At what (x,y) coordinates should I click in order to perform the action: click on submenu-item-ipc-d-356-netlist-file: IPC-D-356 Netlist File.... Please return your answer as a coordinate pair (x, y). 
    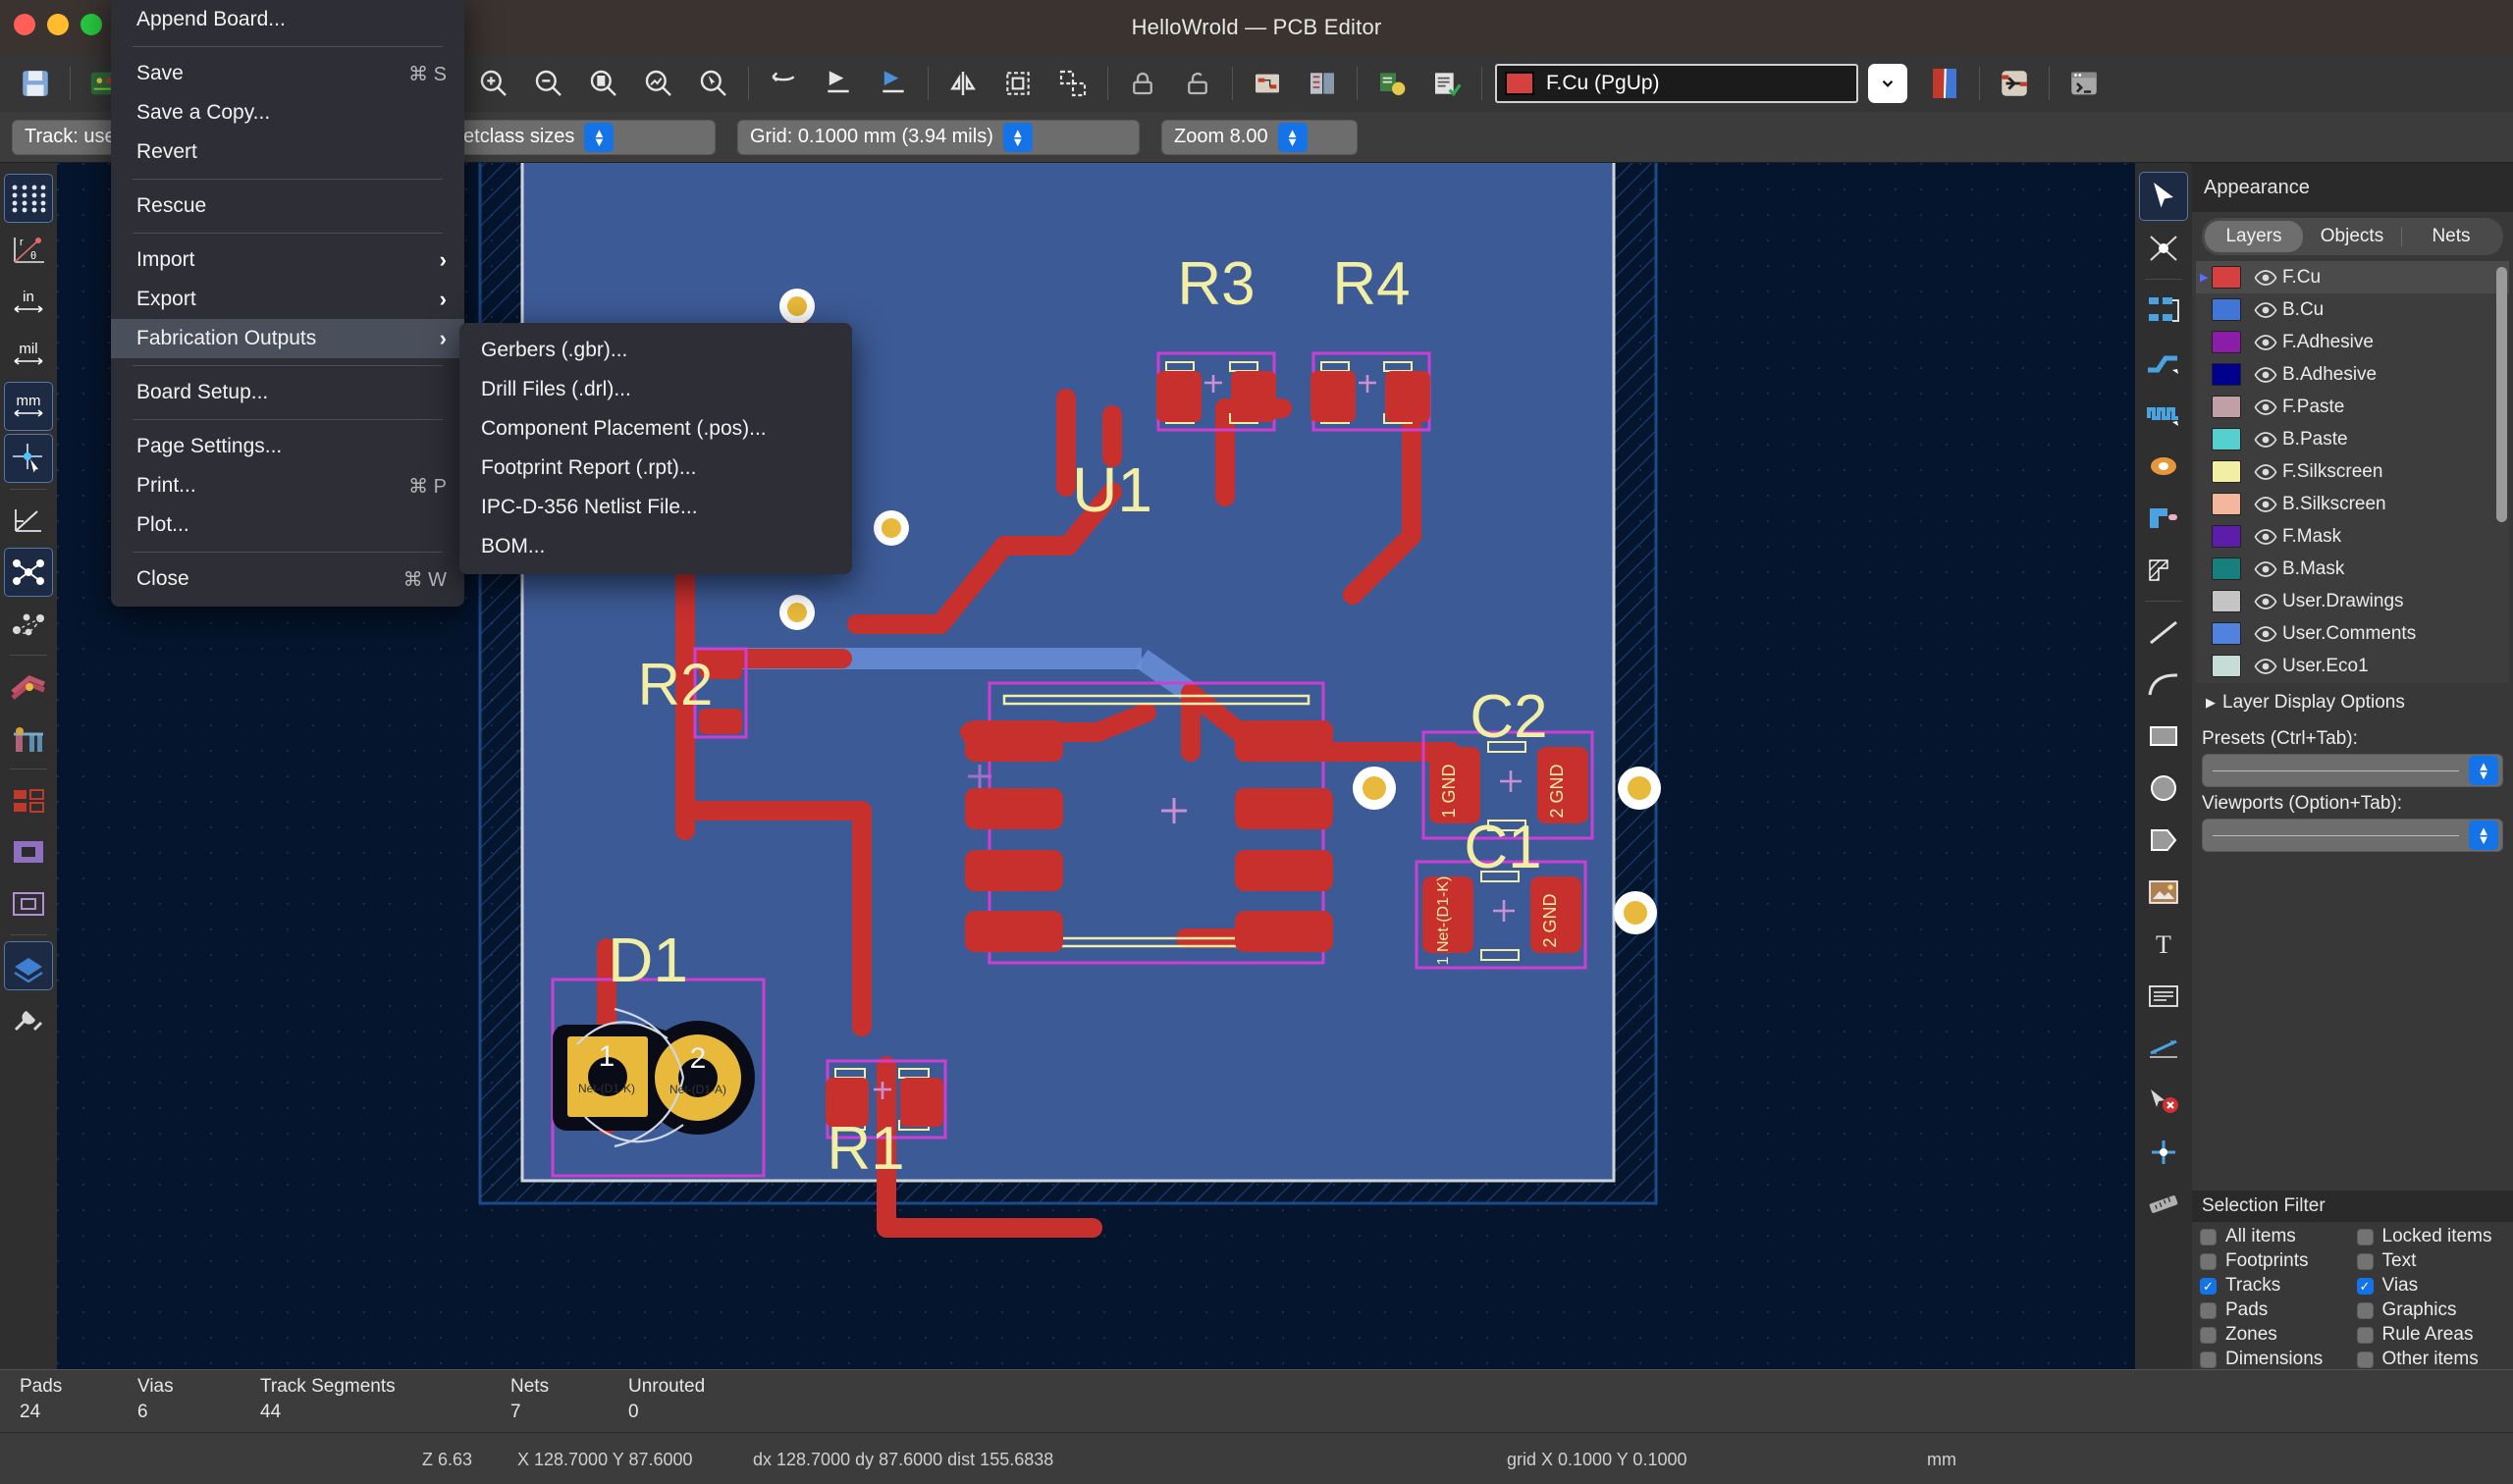
    Looking at the image, I should click on (655, 508).